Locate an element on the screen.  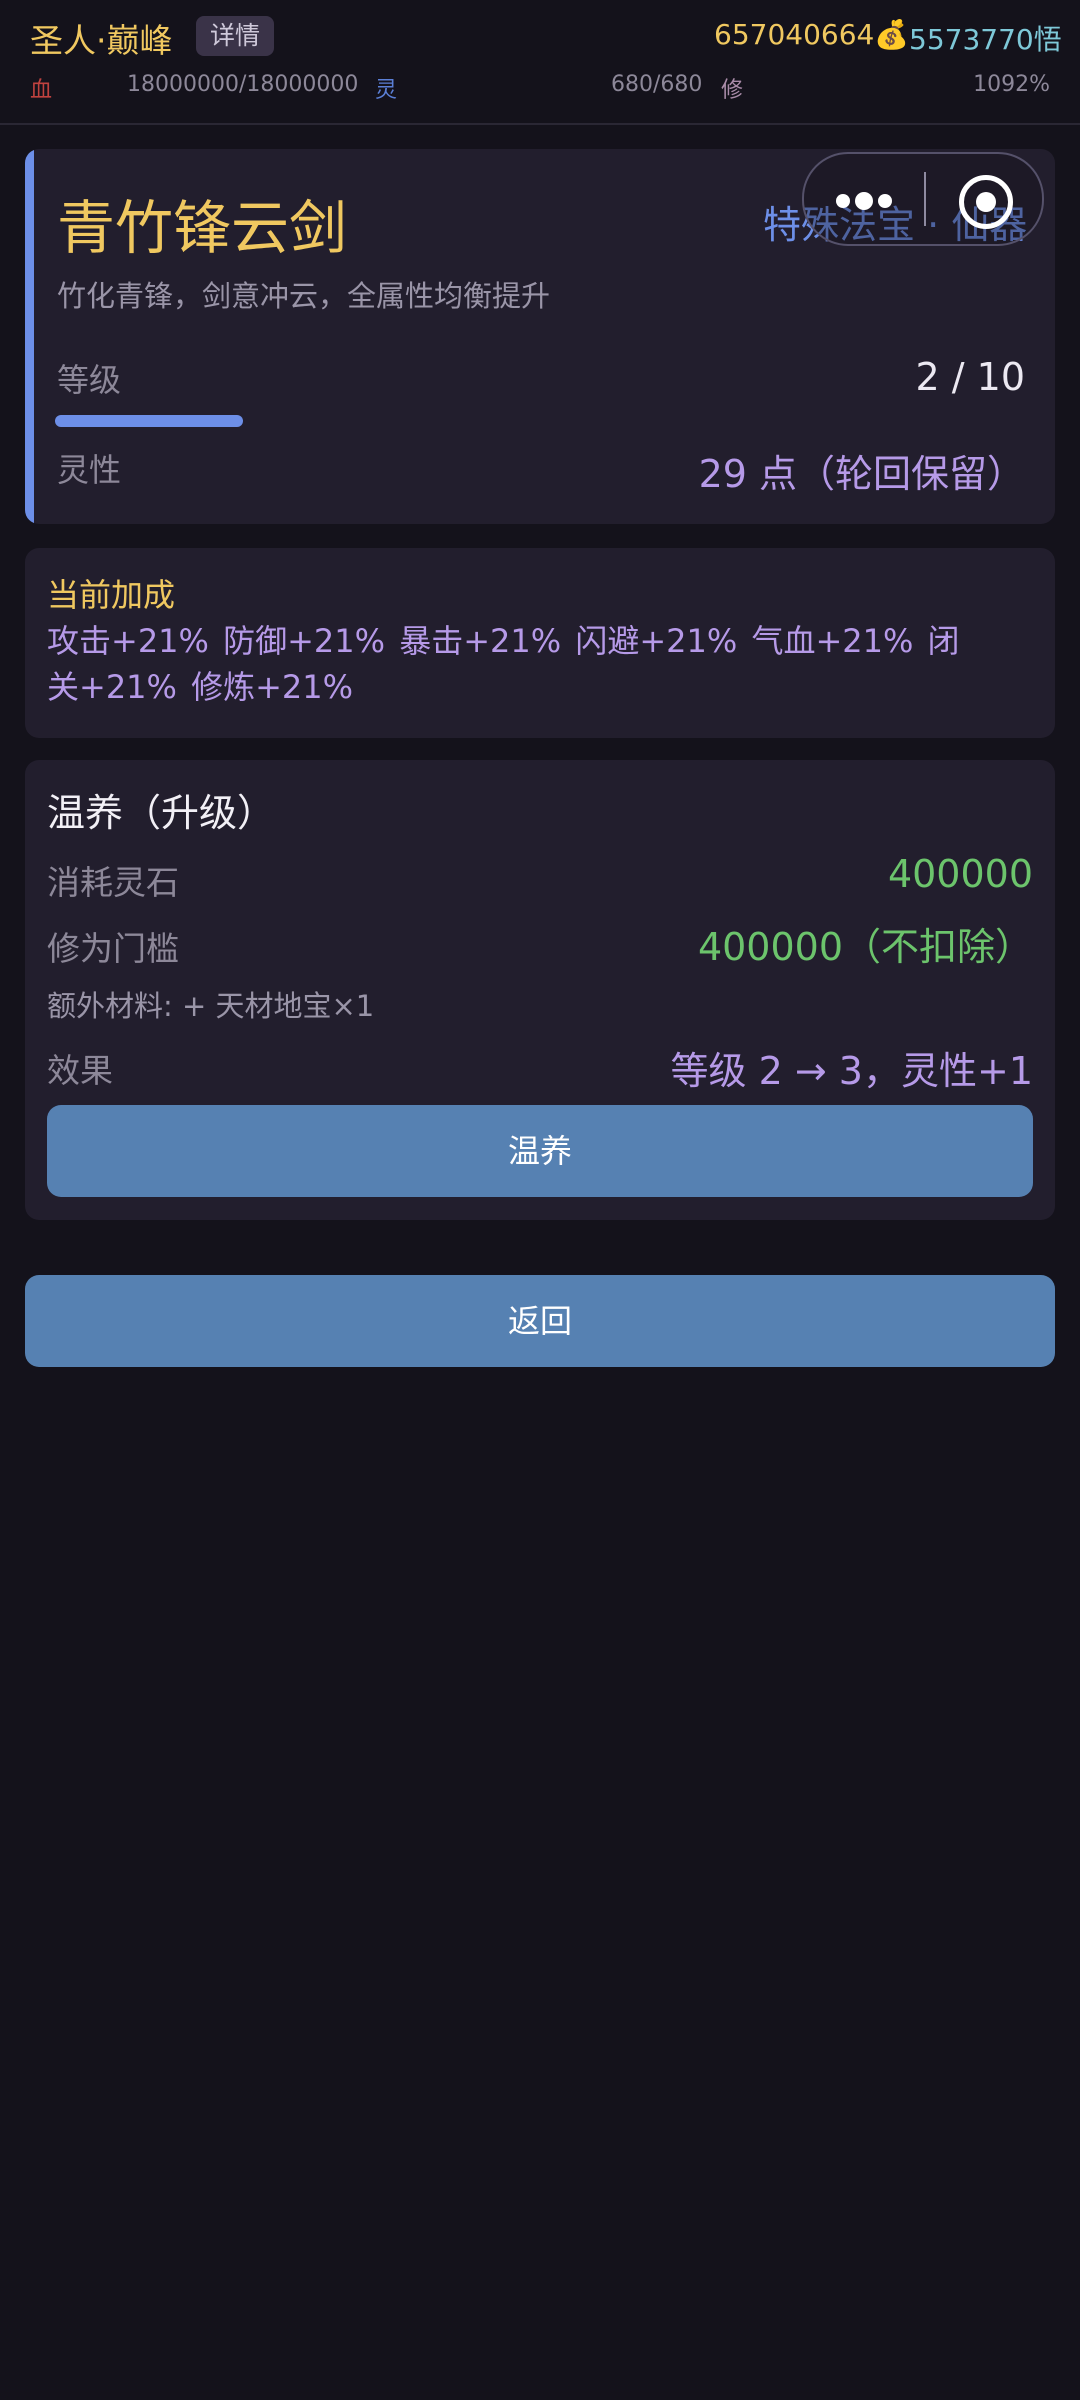
capsule-divider is located at coordinates (925, 199).